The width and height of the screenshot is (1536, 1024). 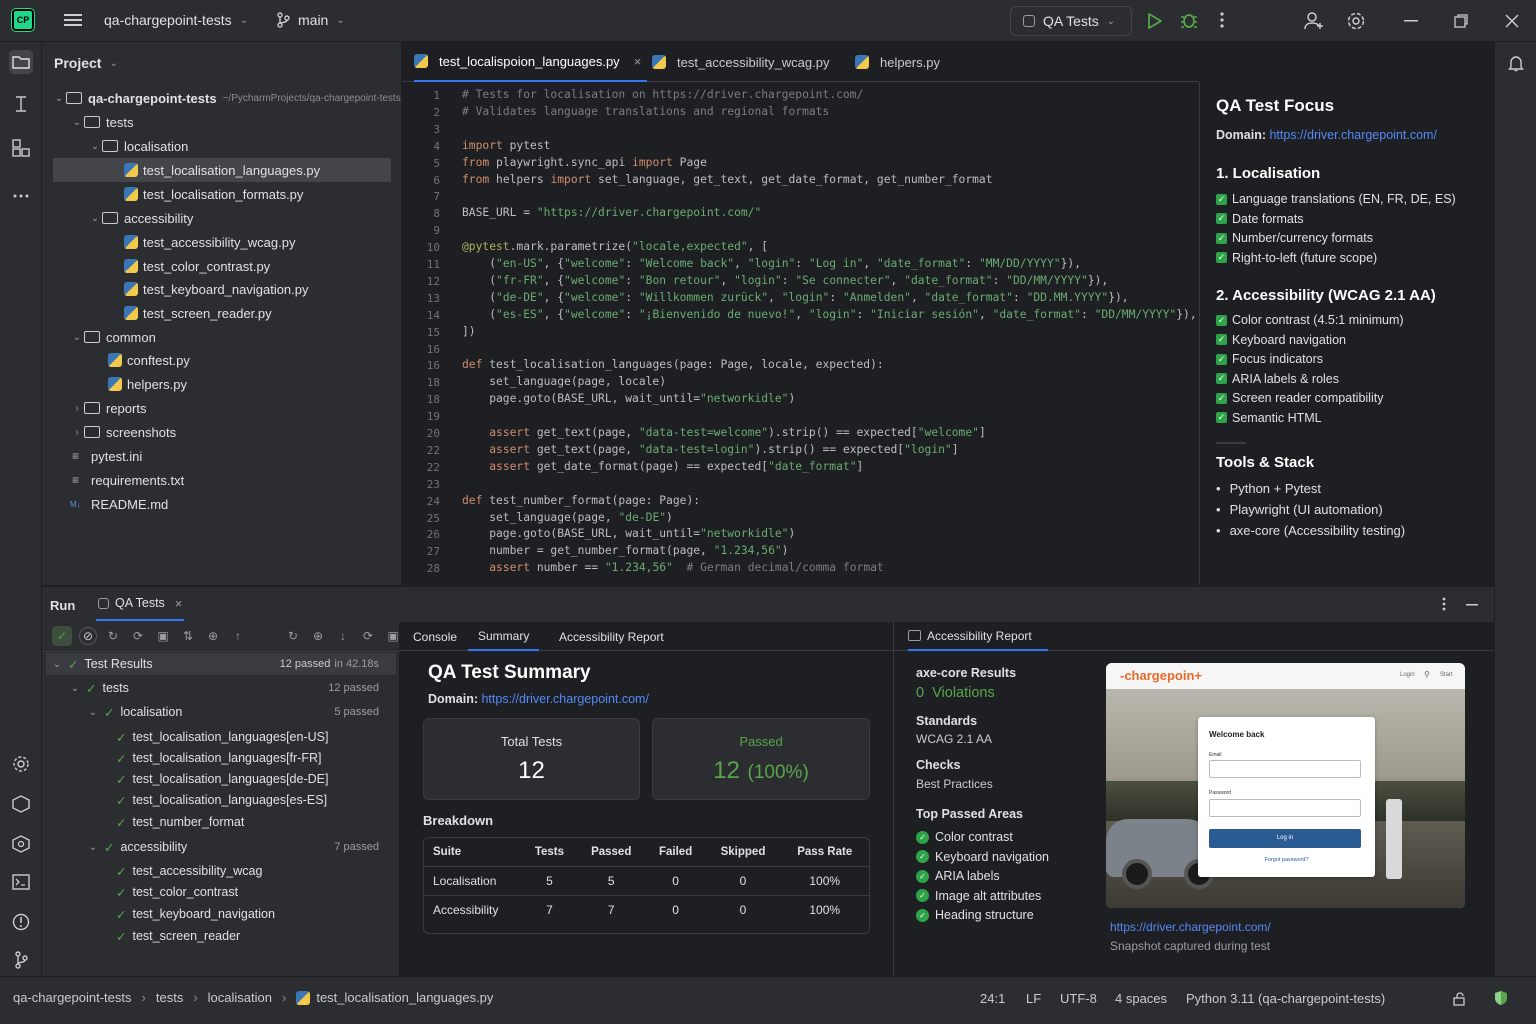 What do you see at coordinates (163, 636) in the screenshot?
I see `toggle-auto-test-icon: ▣` at bounding box center [163, 636].